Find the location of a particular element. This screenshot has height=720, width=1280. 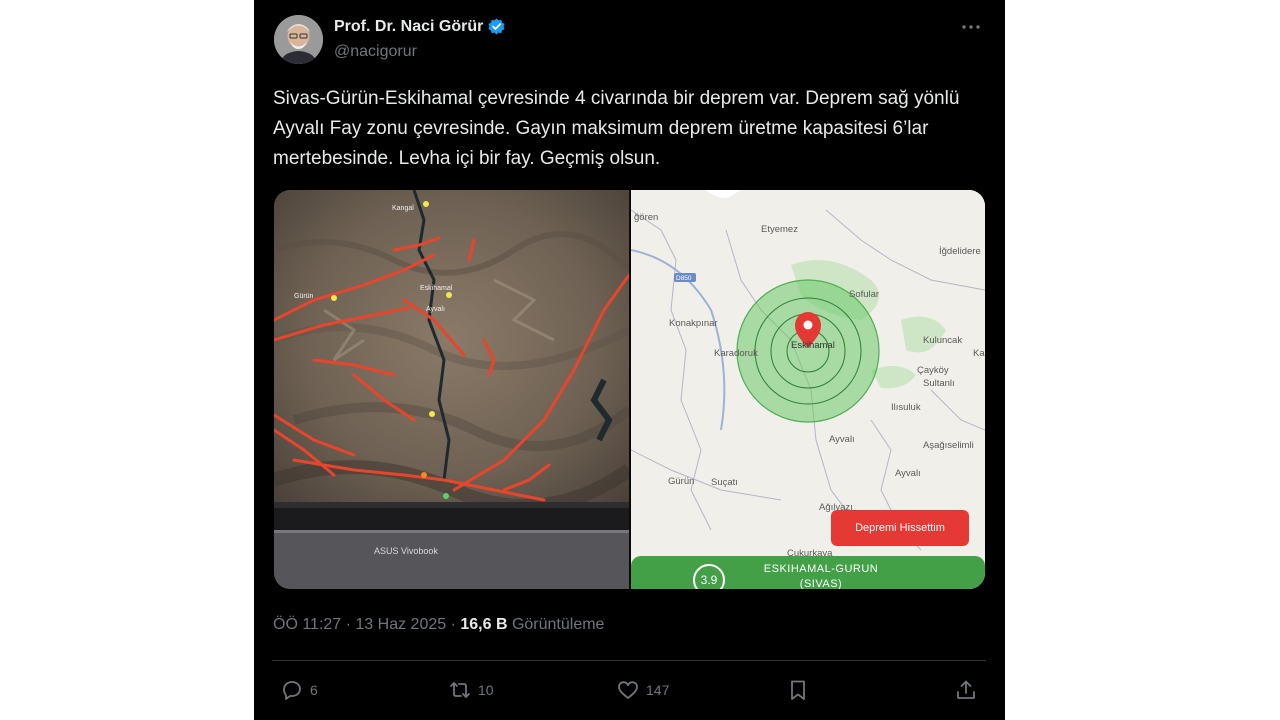

repost-button: 10 is located at coordinates (471, 690).